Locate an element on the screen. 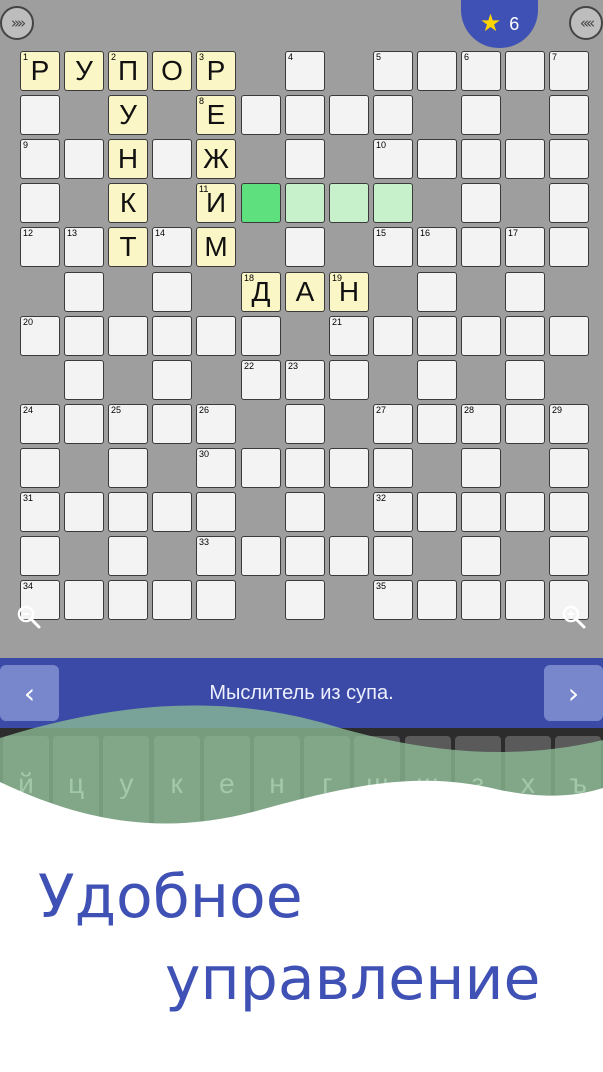 The image size is (603, 1072). grid-cell: Н is located at coordinates (128, 159).